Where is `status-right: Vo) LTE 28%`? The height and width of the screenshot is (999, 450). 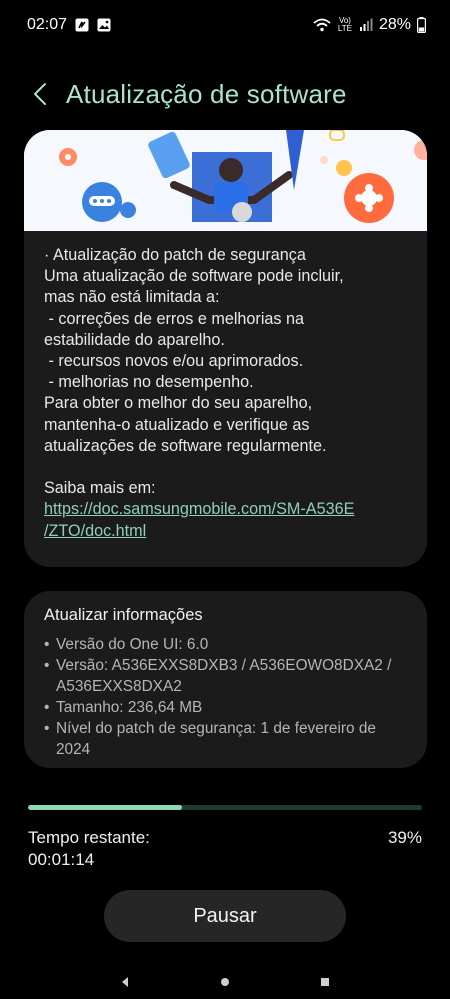
status-right: Vo) LTE 28% is located at coordinates (369, 25).